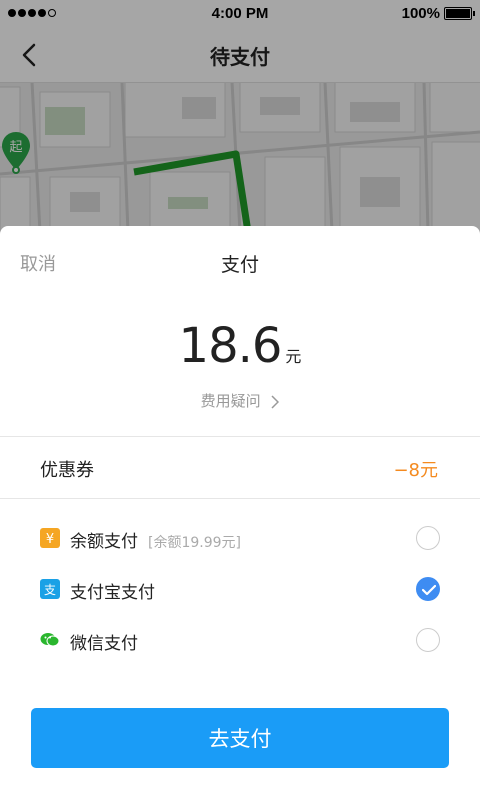 The width and height of the screenshot is (480, 800). I want to click on fee-question-label: 费用疑问, so click(230, 401).